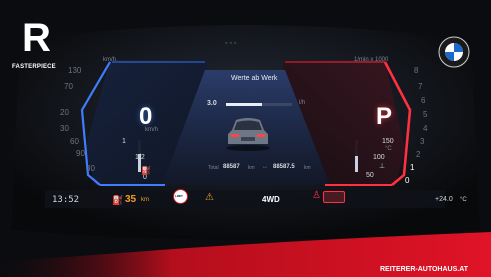 The width and height of the screenshot is (491, 277). I want to click on odometer-unit: km, so click(251, 168).